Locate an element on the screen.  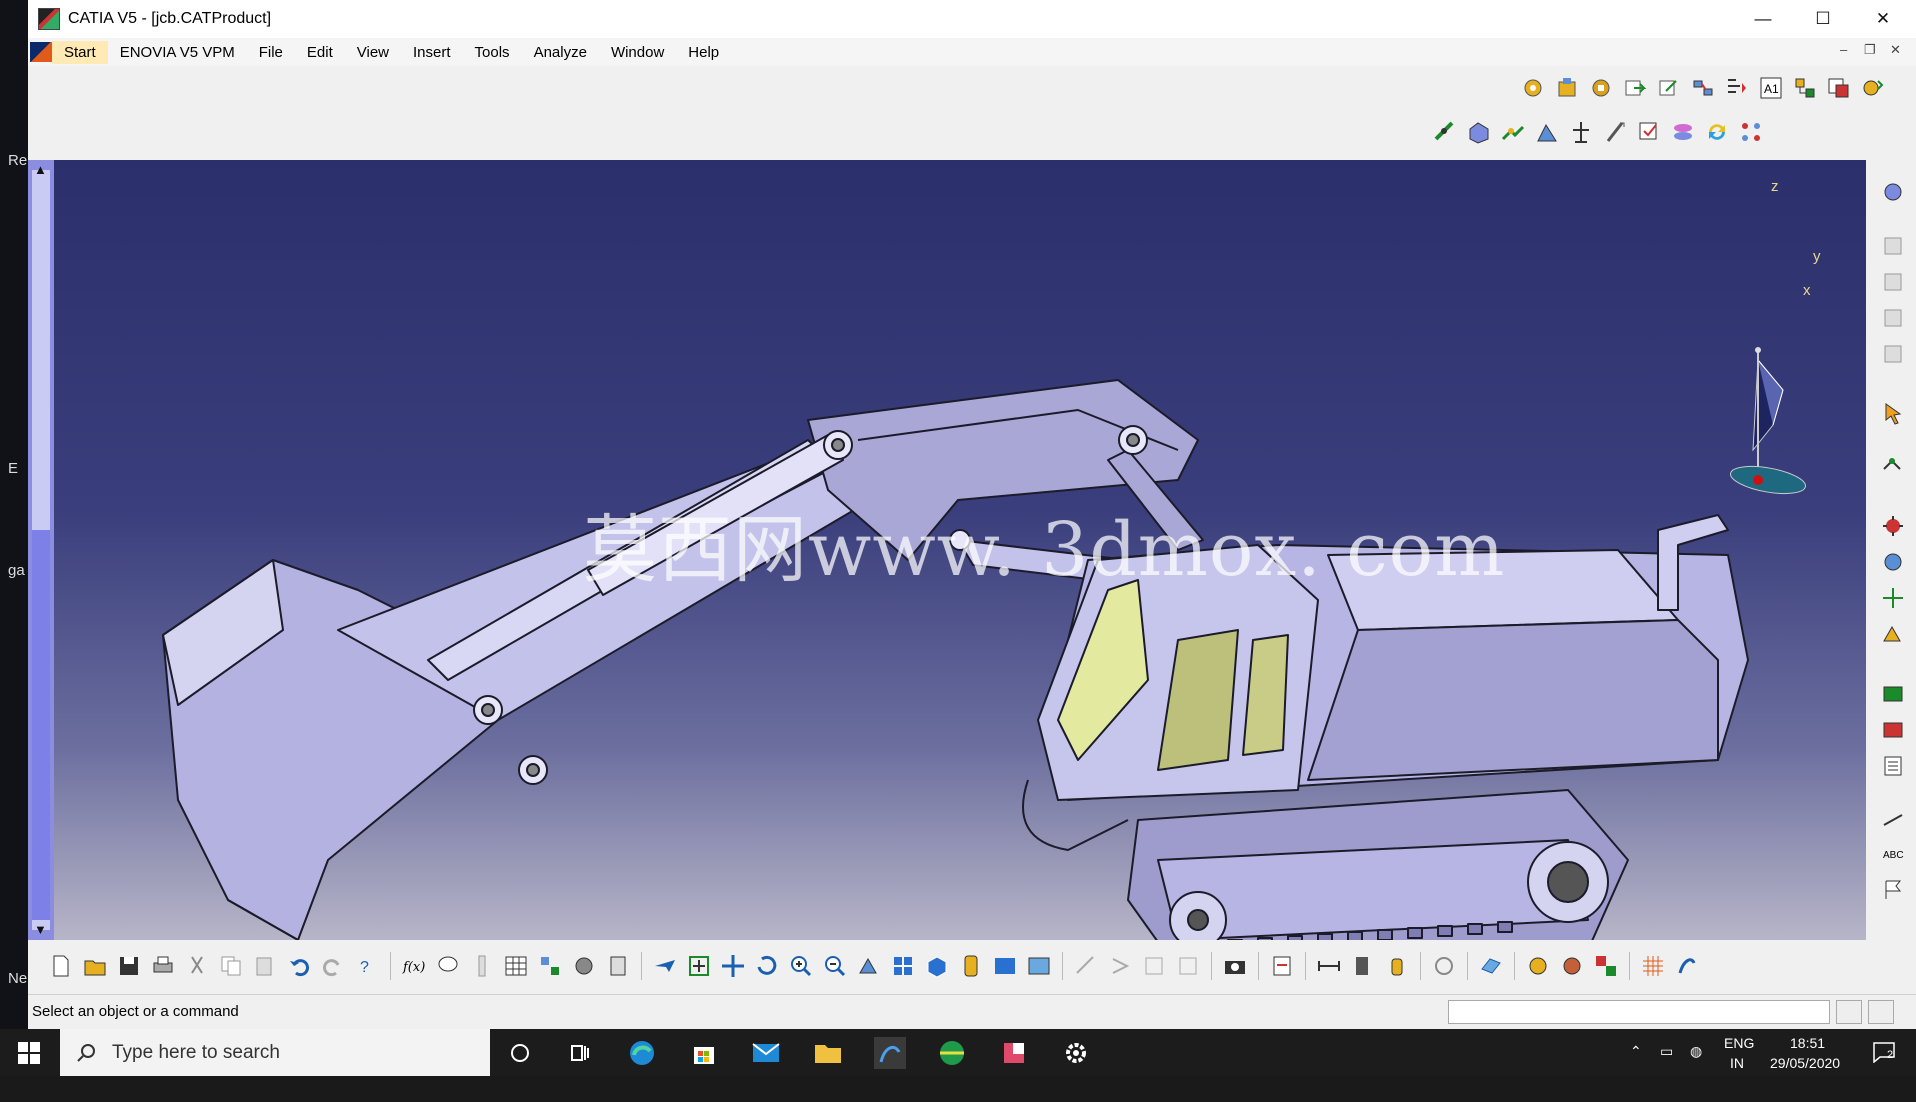
minimize-button: — is located at coordinates (1763, 19).